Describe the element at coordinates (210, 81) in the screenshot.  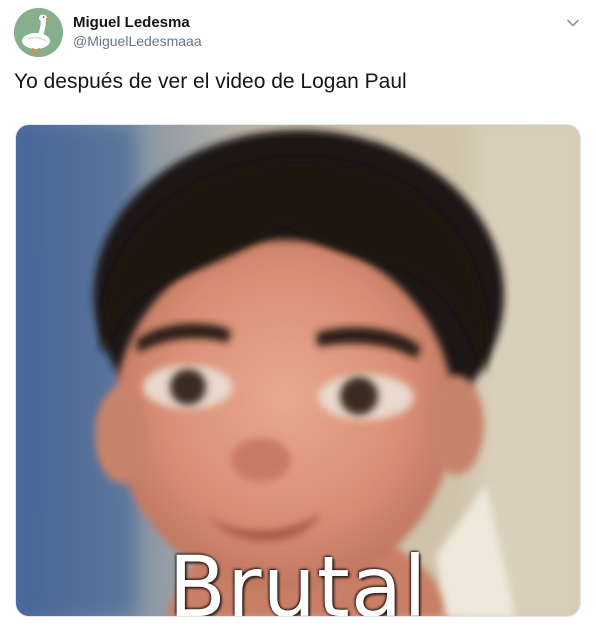
I see `tweet-text: Yo después de ver el video de Logan Paul` at that location.